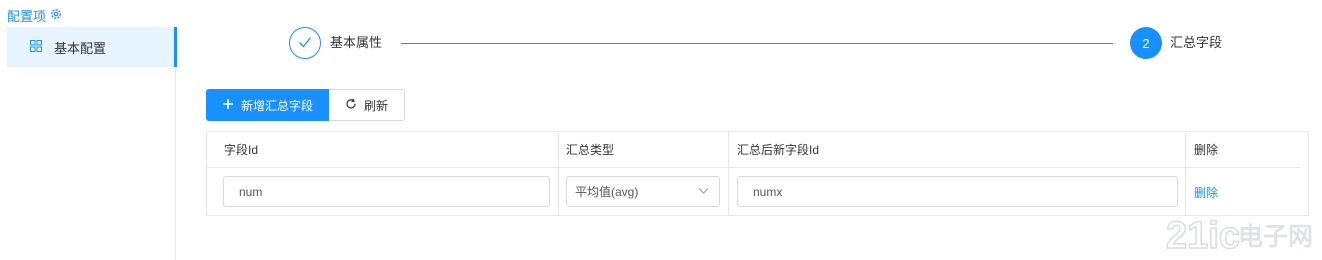  I want to click on step-connector, so click(757, 43).